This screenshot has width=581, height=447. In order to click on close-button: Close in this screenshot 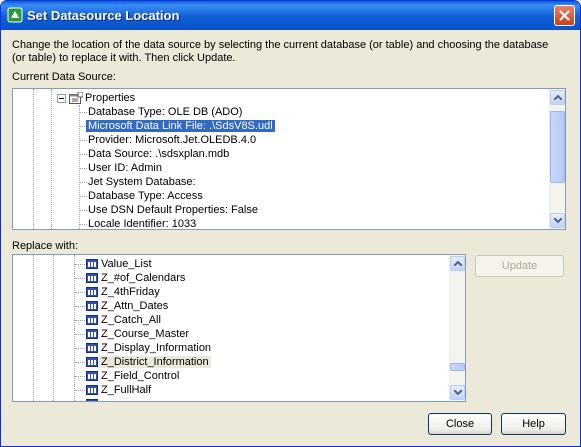, I will do `click(460, 424)`.